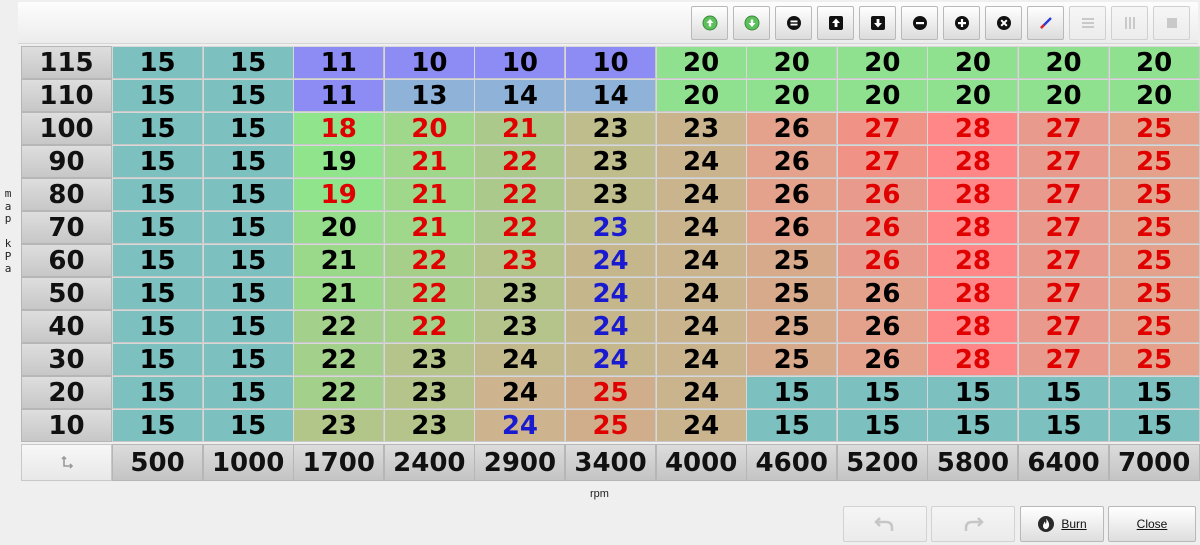 This screenshot has height=545, width=1200. What do you see at coordinates (611, 462) in the screenshot?
I see `x-axis-cell: 3400` at bounding box center [611, 462].